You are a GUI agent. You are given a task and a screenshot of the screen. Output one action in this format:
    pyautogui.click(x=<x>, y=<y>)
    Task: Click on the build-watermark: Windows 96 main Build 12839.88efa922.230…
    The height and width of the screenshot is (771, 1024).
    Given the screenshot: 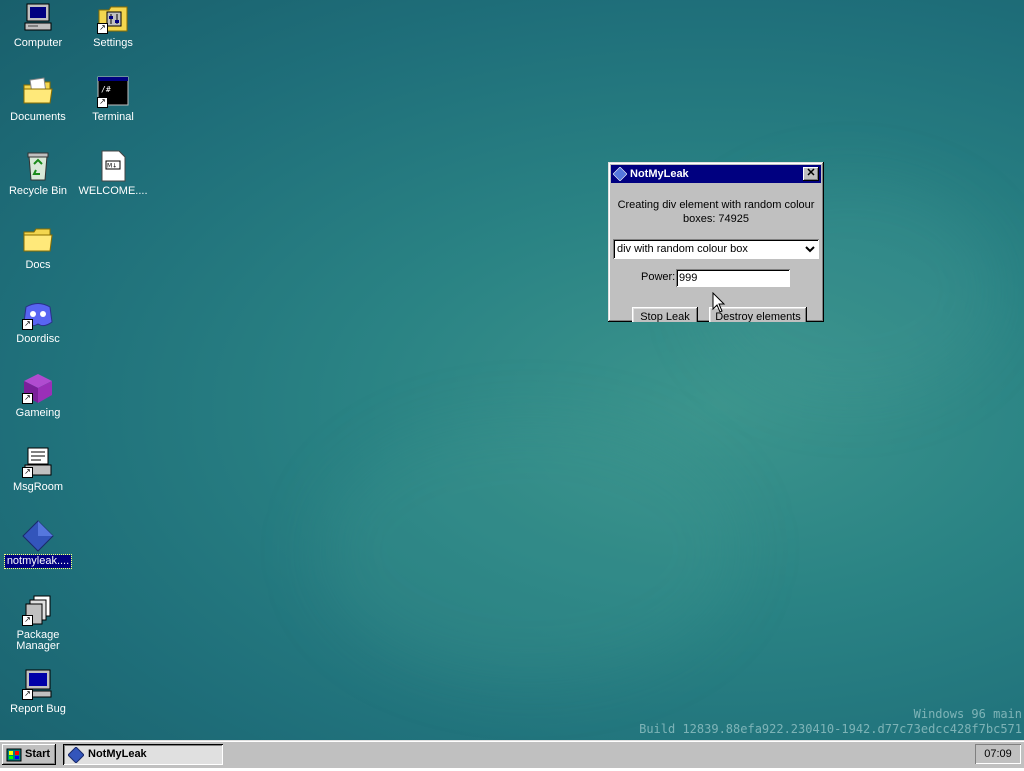 What is the action you would take?
    pyautogui.click(x=830, y=722)
    